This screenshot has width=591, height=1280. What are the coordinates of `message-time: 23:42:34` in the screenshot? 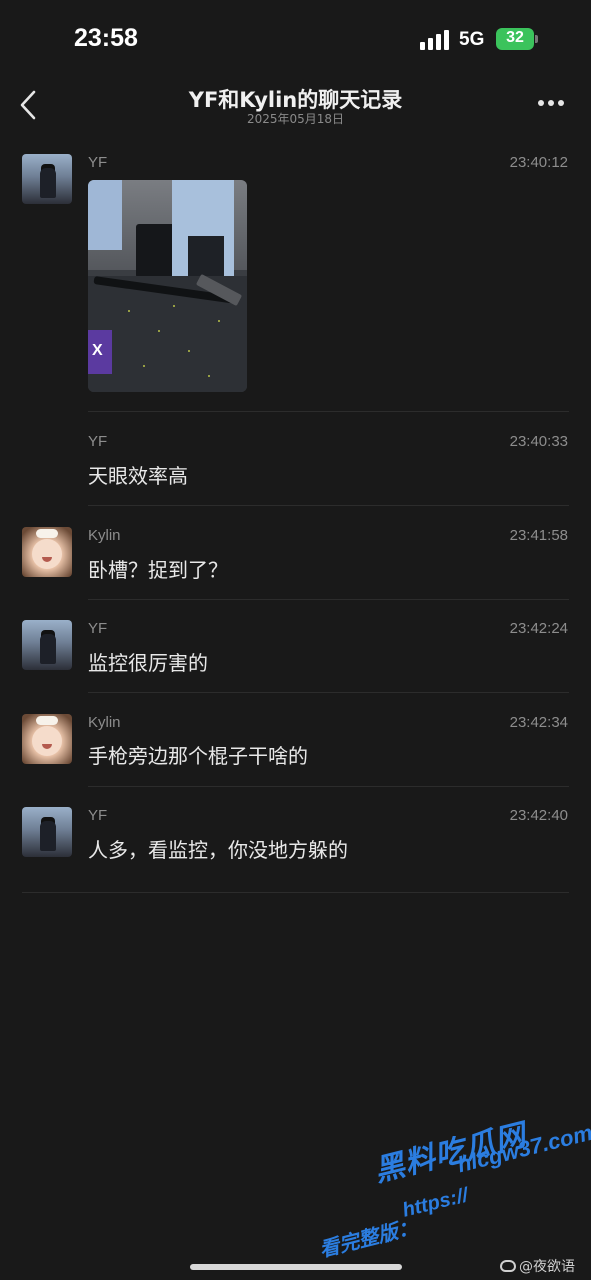 It's located at (538, 722).